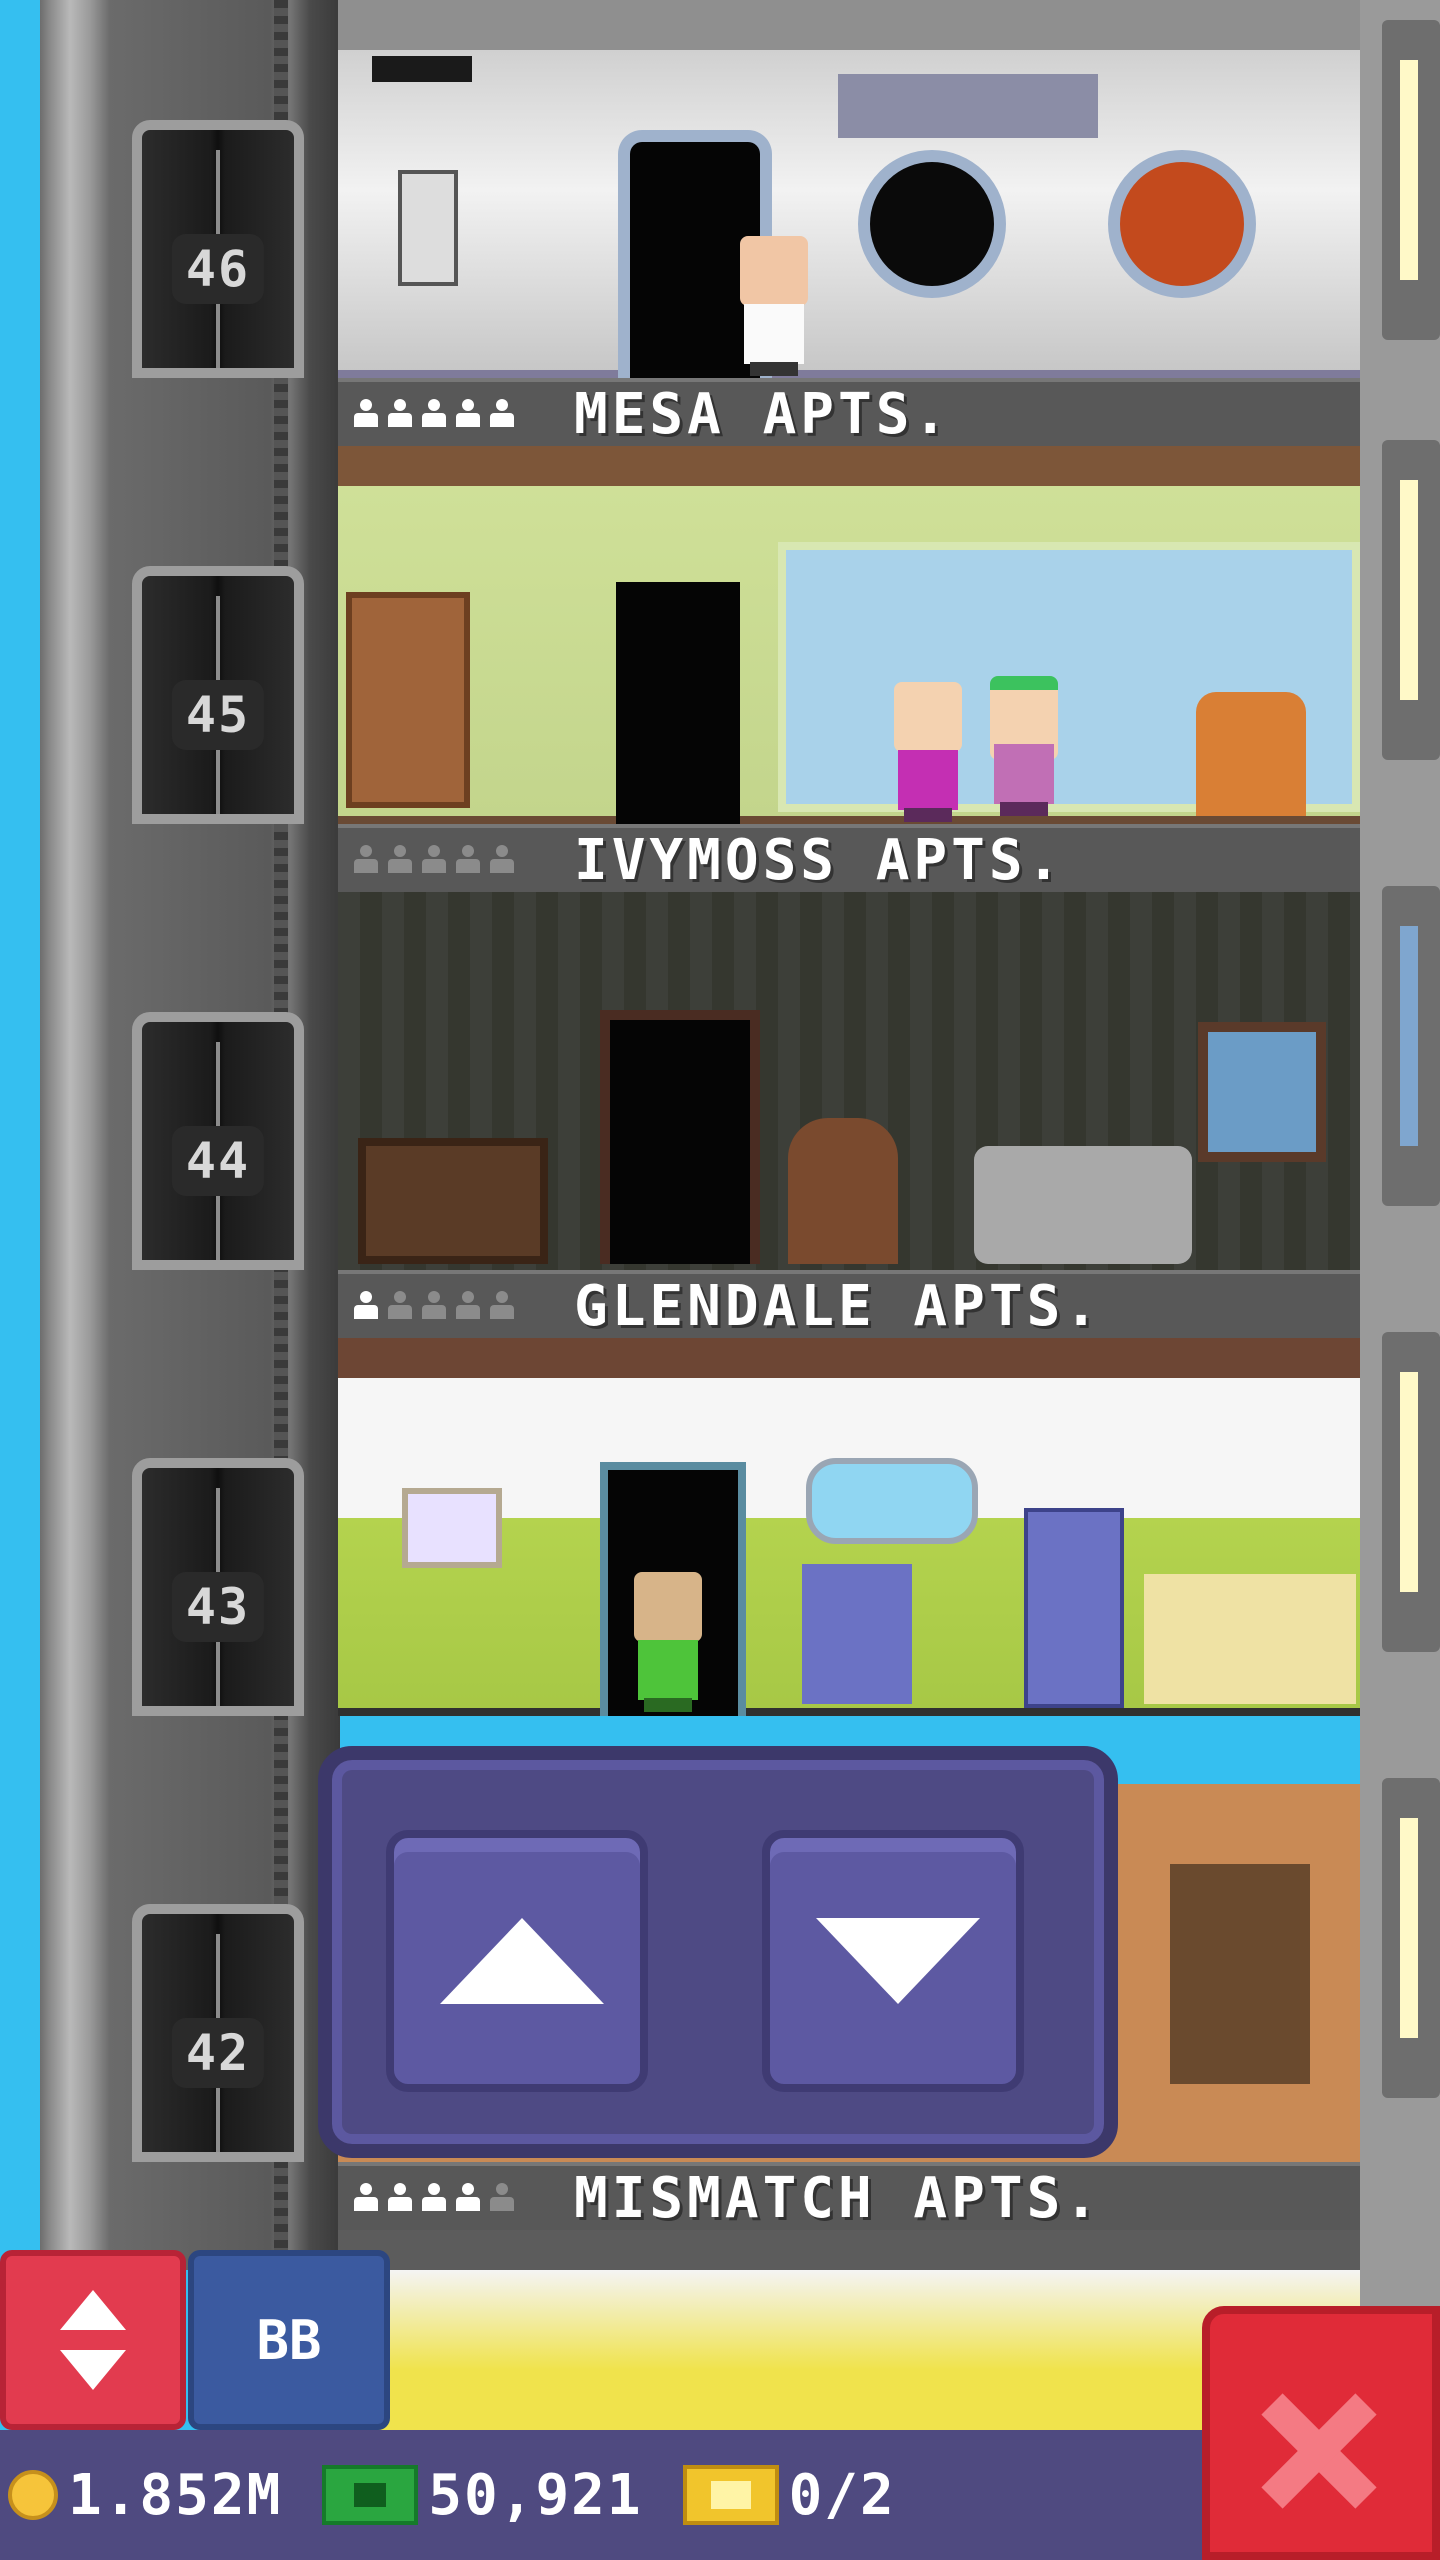 Image resolution: width=1440 pixels, height=2560 pixels. What do you see at coordinates (1182, 224) in the screenshot?
I see `porthole-planet` at bounding box center [1182, 224].